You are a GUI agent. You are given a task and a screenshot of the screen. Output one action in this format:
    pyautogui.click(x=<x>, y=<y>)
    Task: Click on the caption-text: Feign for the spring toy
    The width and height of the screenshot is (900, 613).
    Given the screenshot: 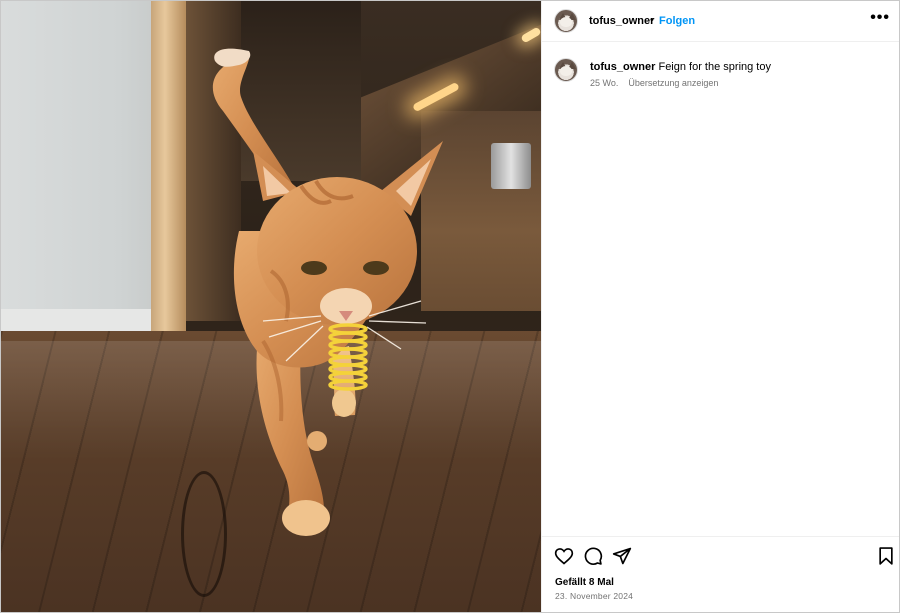 What is the action you would take?
    pyautogui.click(x=714, y=67)
    